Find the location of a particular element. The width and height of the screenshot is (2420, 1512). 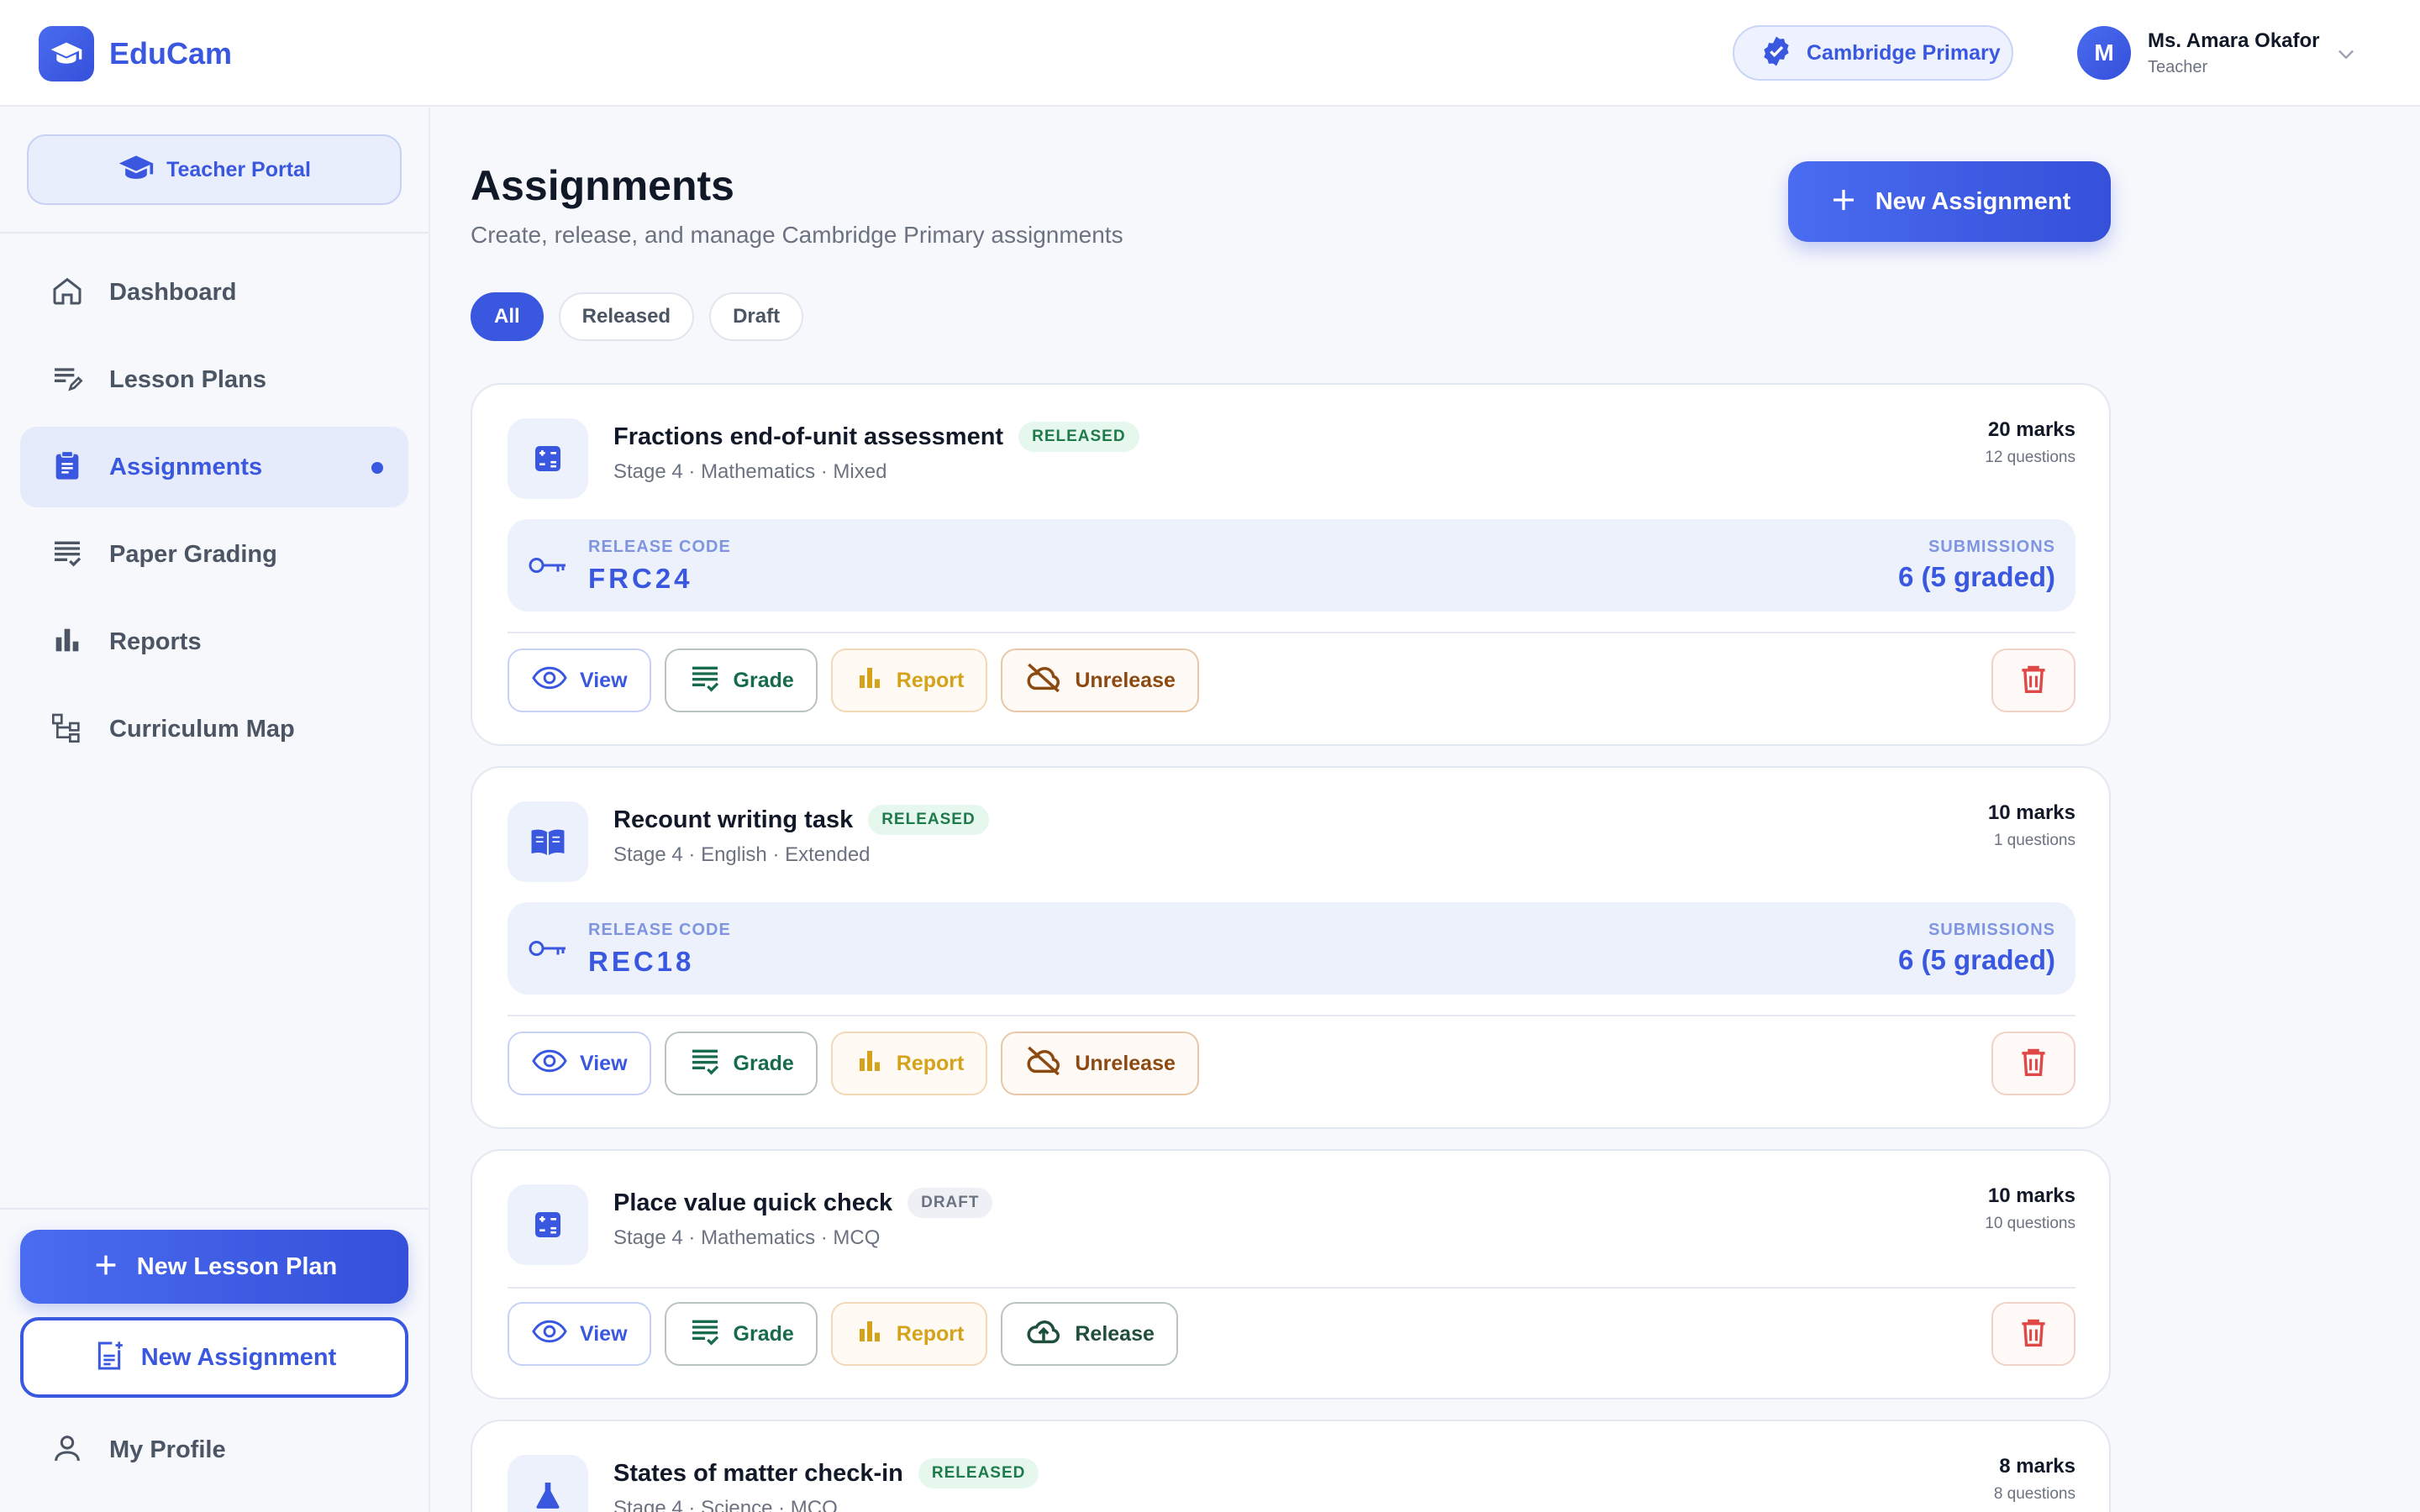

sidebar-item-label: Assignments is located at coordinates (186, 466).